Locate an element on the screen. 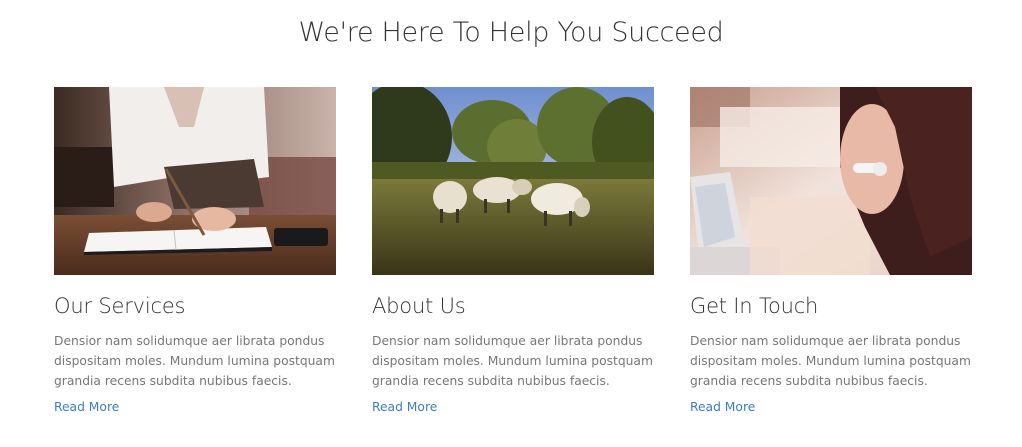 This screenshot has height=447, width=1022. card-title: Our Services is located at coordinates (120, 306).